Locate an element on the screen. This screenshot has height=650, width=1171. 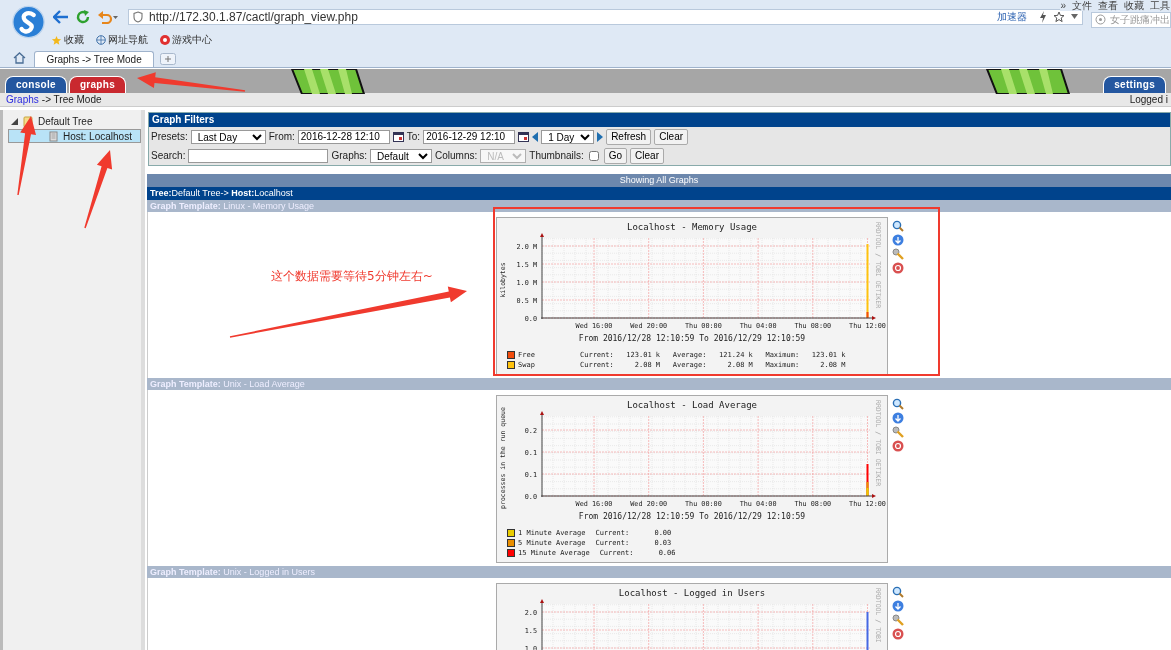
game-icon is located at coordinates (165, 40).